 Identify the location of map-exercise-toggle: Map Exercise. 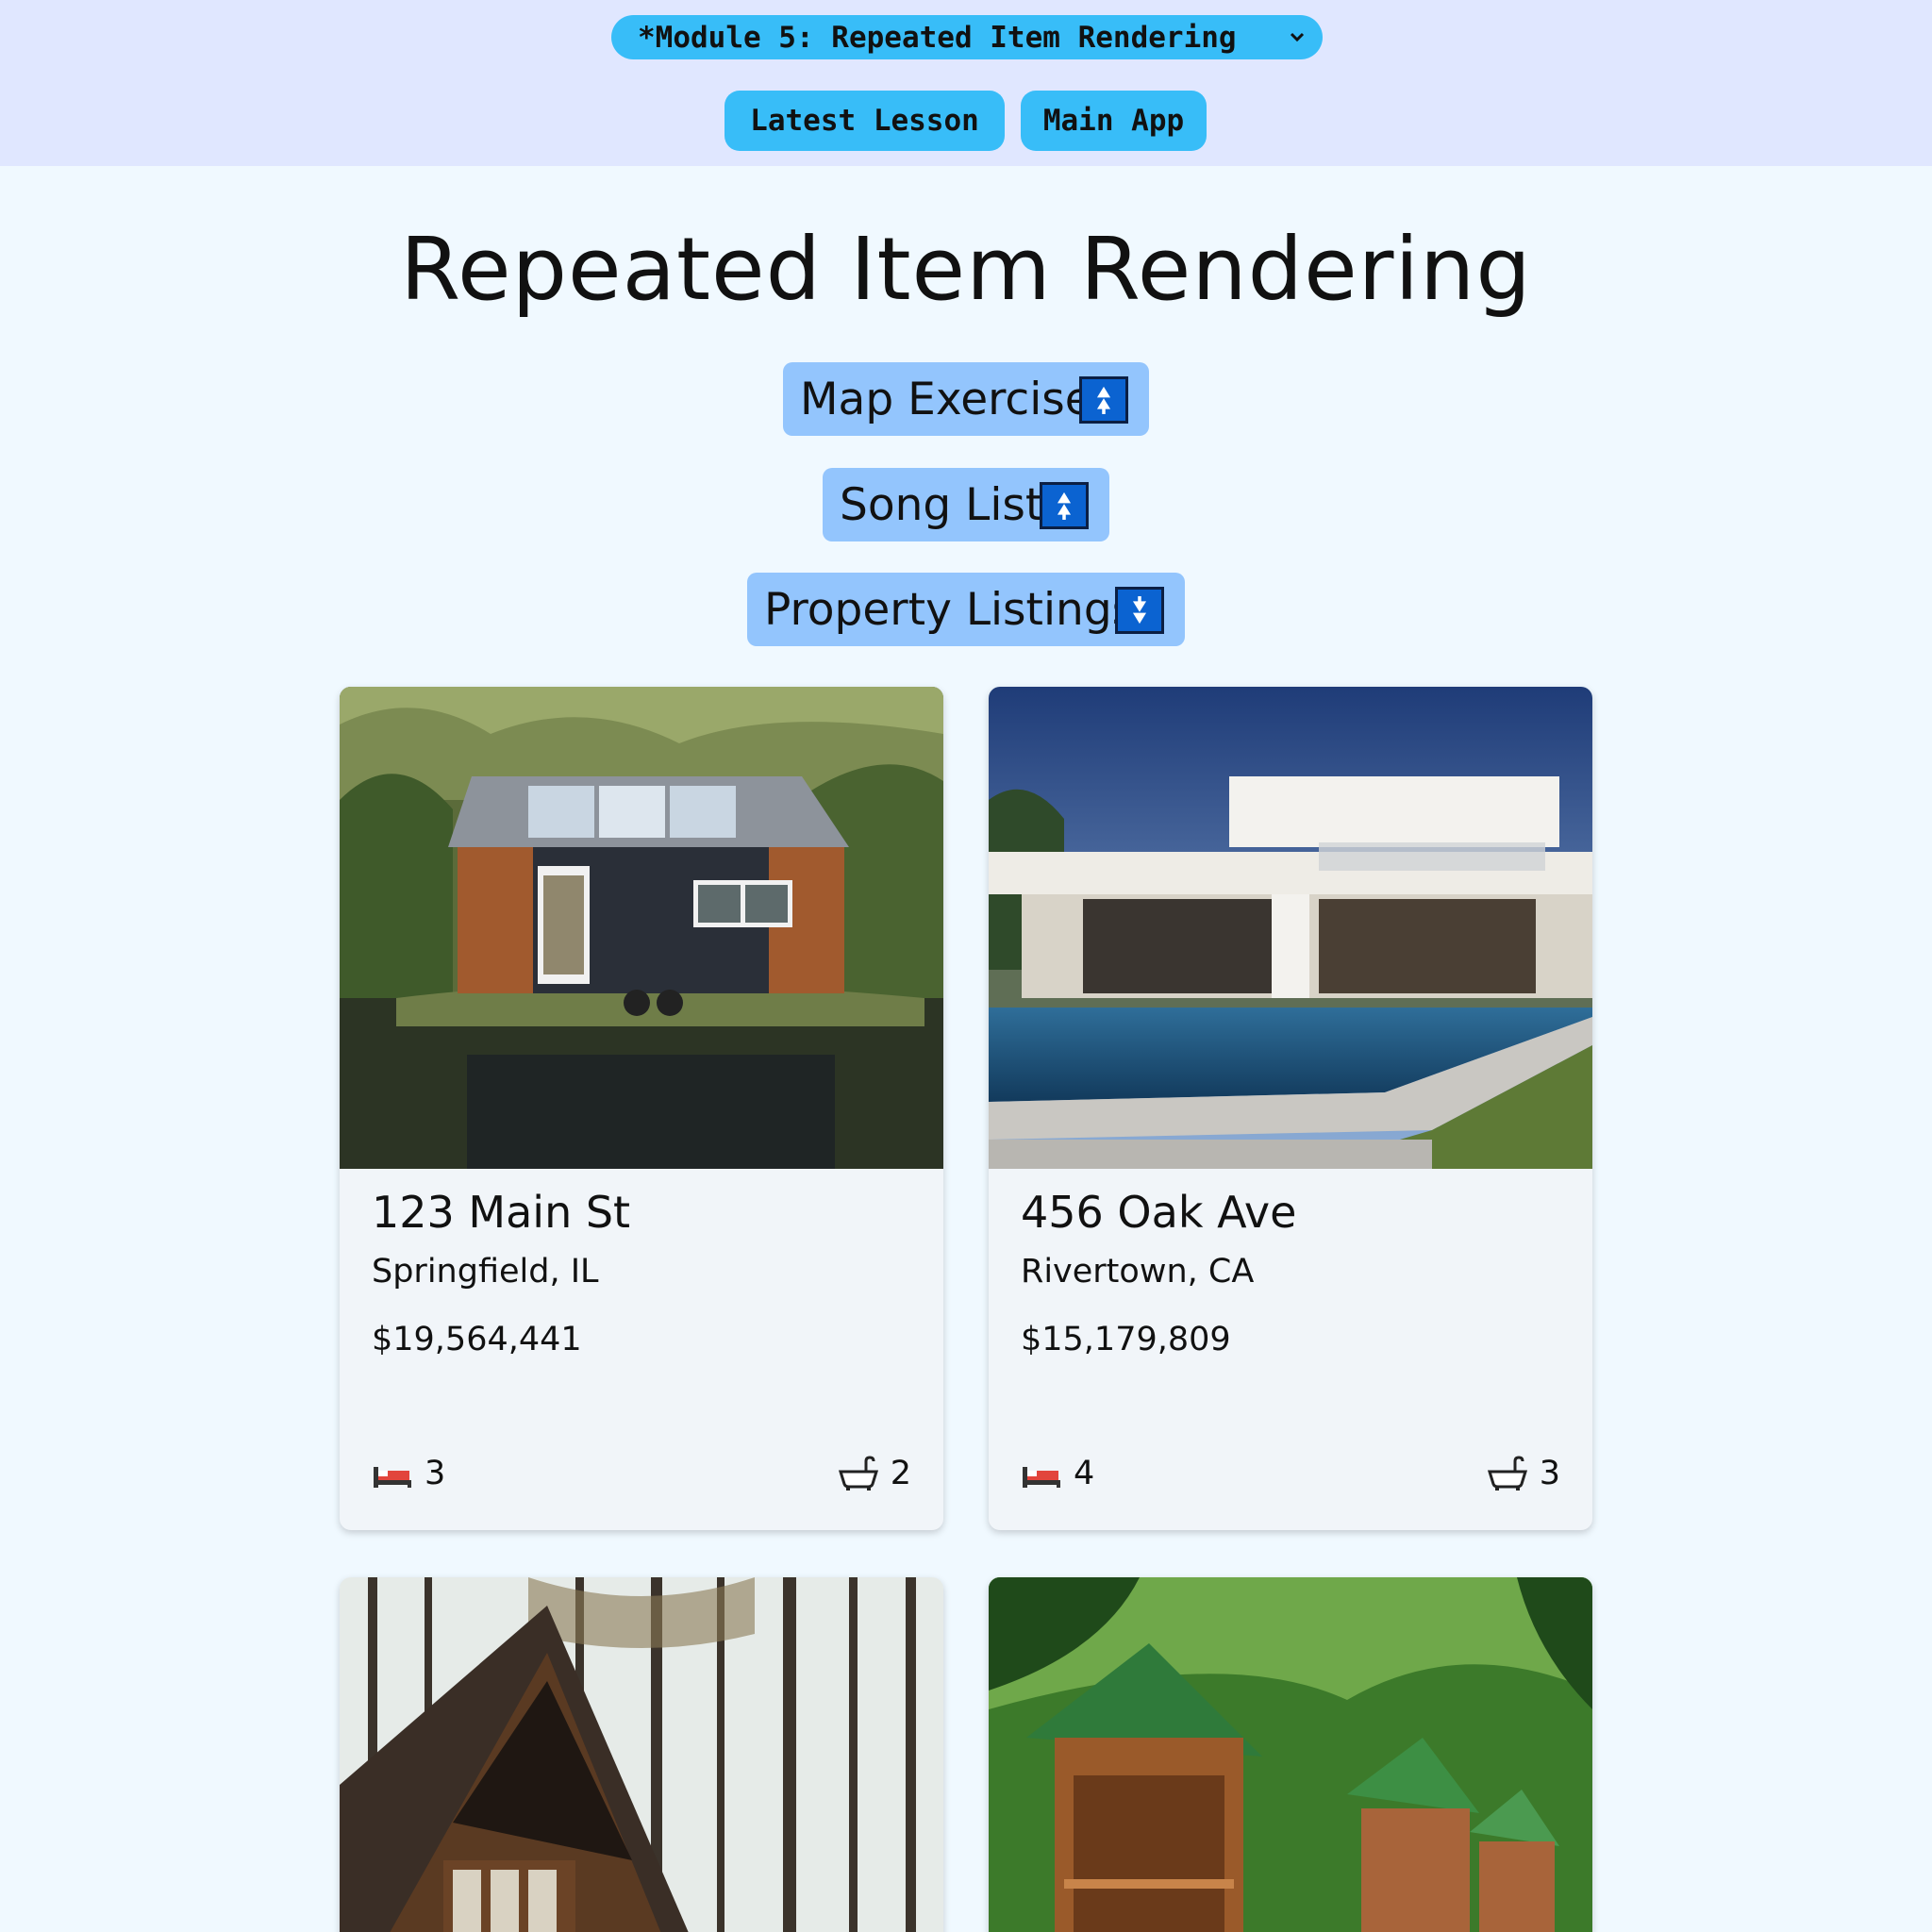
(966, 399).